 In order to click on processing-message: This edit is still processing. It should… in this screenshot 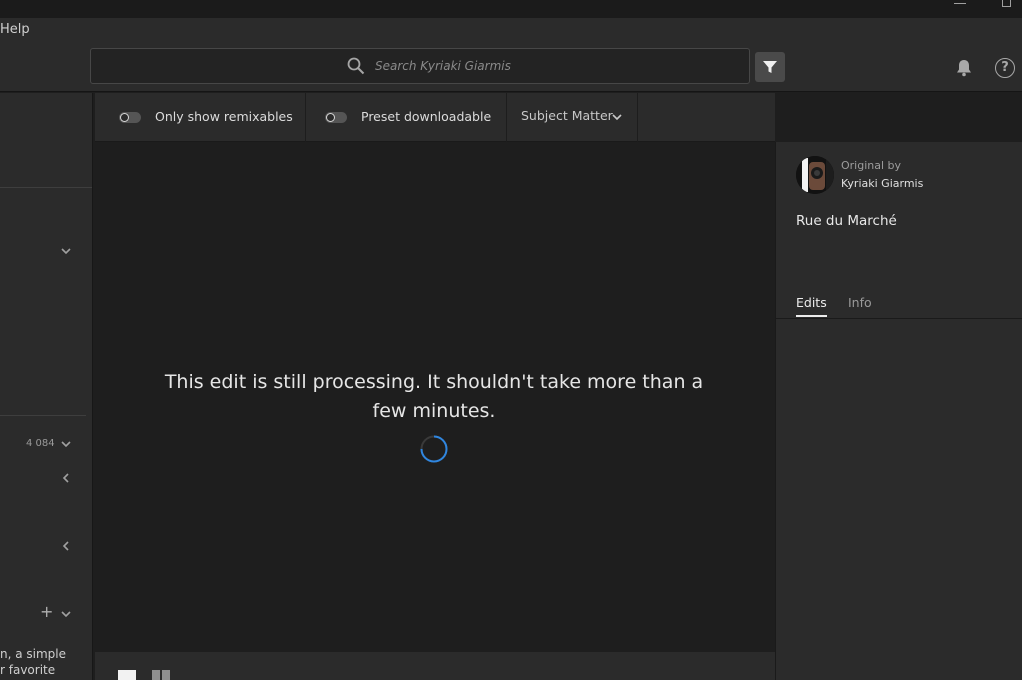, I will do `click(434, 396)`.